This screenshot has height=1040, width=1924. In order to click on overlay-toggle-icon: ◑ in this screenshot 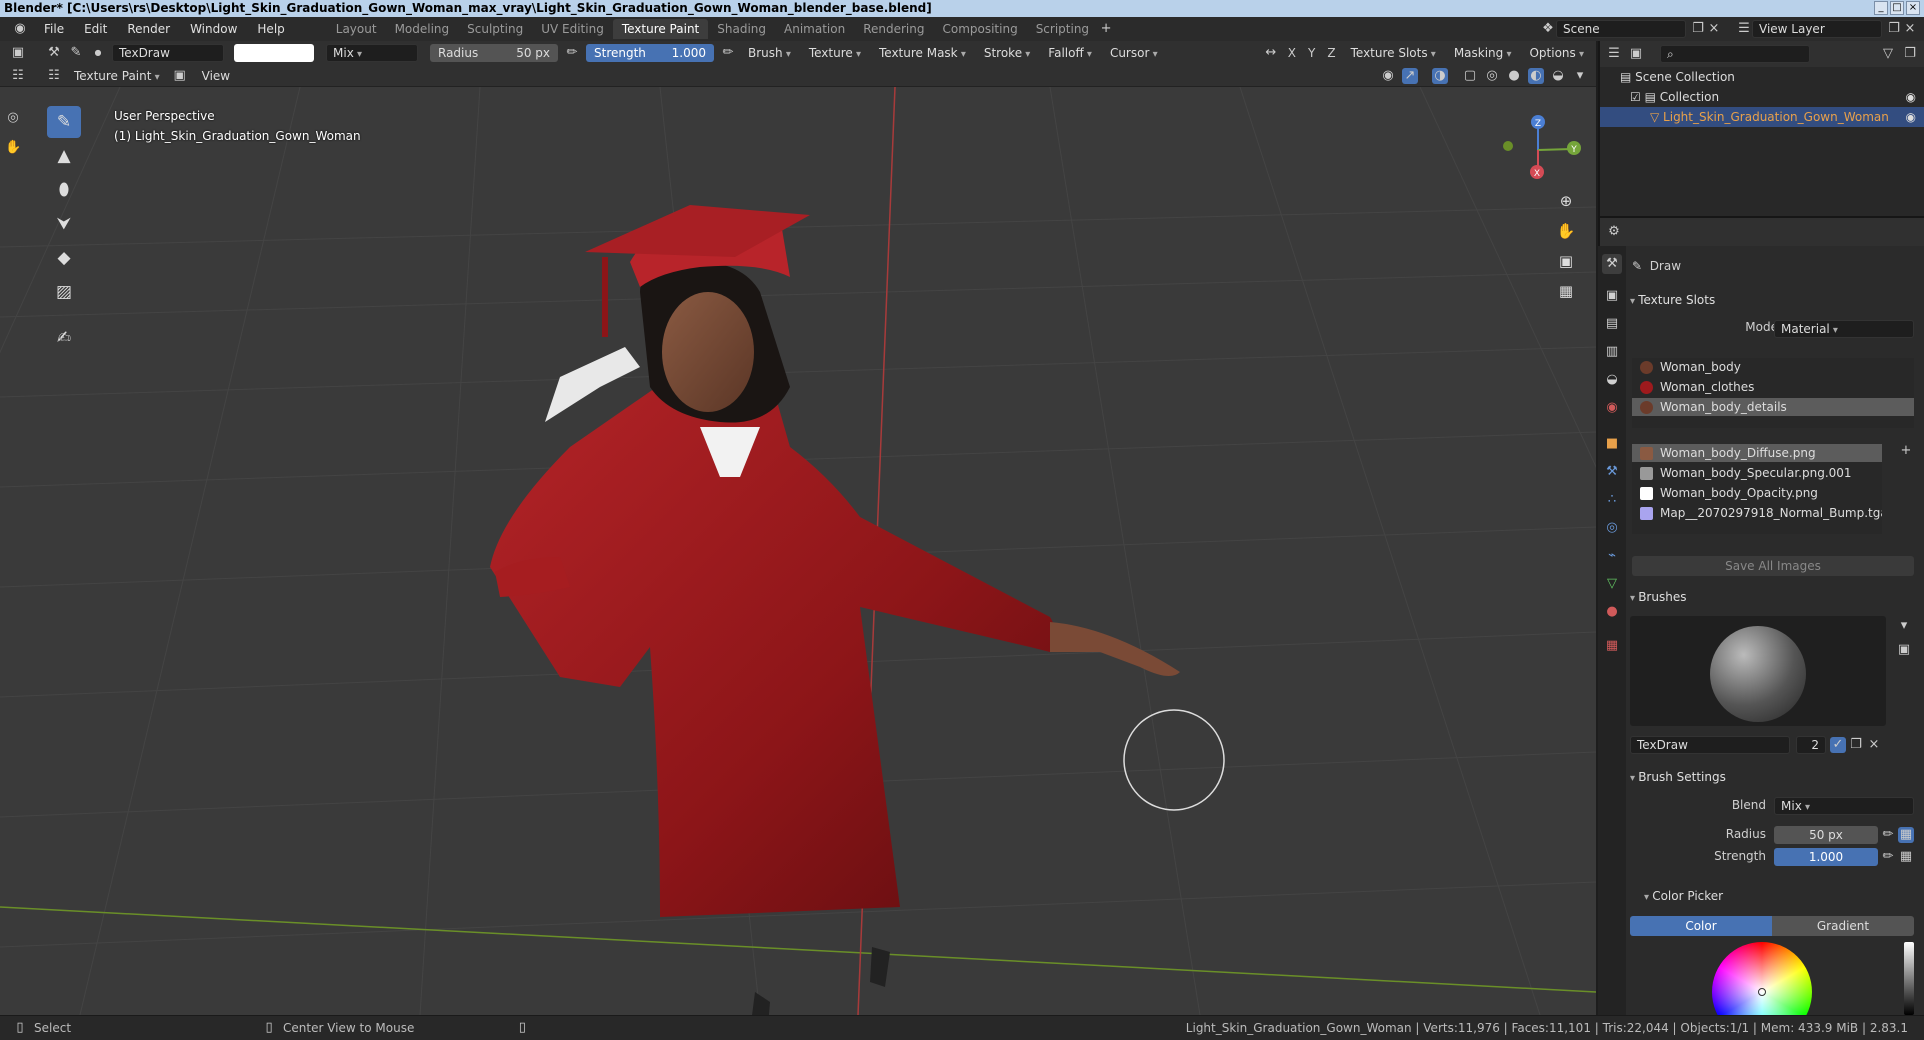, I will do `click(1440, 75)`.